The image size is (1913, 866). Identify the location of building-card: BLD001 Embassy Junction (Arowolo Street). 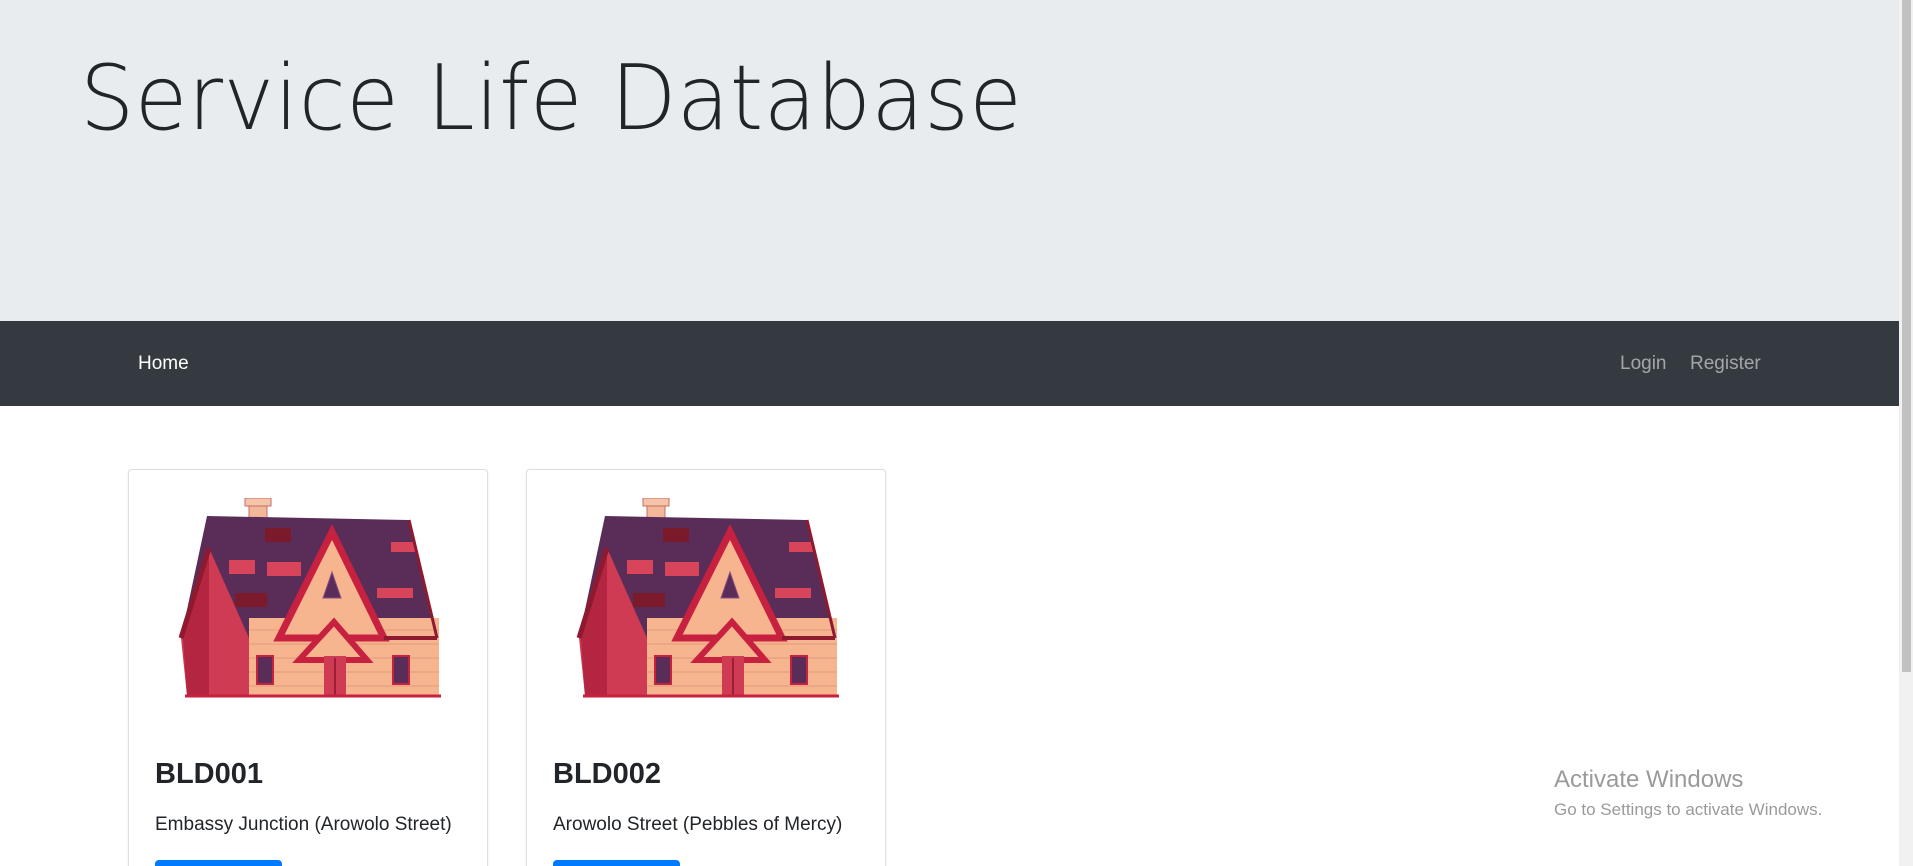
(308, 667).